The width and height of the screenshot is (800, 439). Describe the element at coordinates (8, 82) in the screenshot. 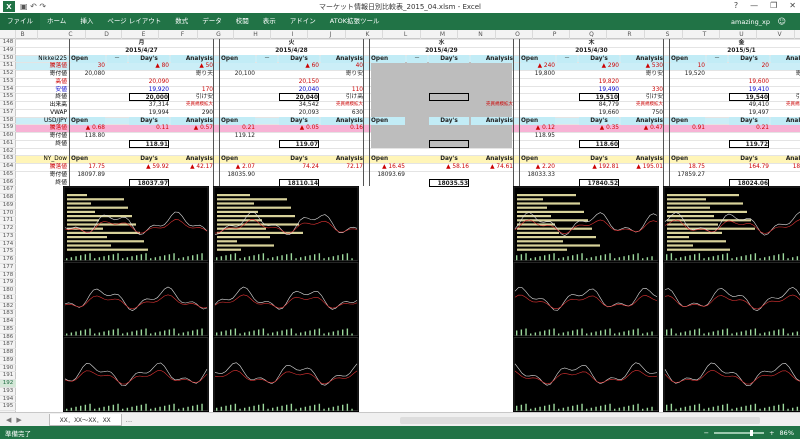

I see `row-header-153: 153` at that location.